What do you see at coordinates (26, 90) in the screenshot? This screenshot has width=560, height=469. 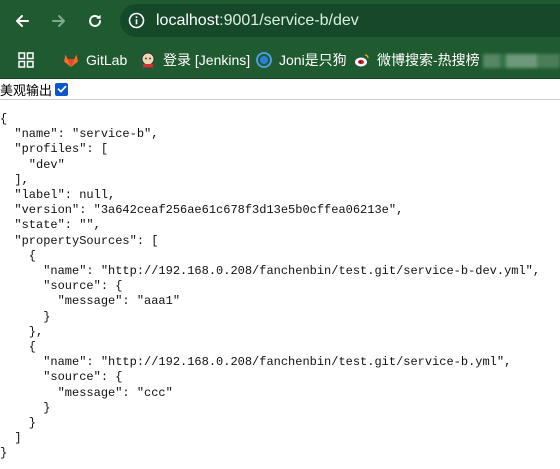 I see `pretty-print-label: 美观输出` at bounding box center [26, 90].